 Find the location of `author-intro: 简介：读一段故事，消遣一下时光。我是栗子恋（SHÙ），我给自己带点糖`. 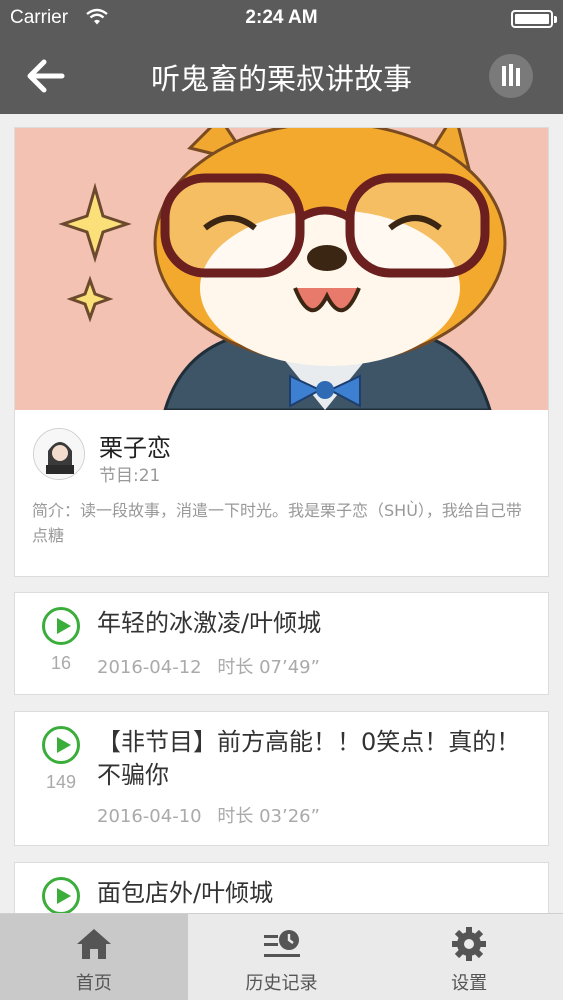

author-intro: 简介：读一段故事，消遣一下时光。我是栗子恋（SHÙ），我给自己带点糖 is located at coordinates (277, 523).